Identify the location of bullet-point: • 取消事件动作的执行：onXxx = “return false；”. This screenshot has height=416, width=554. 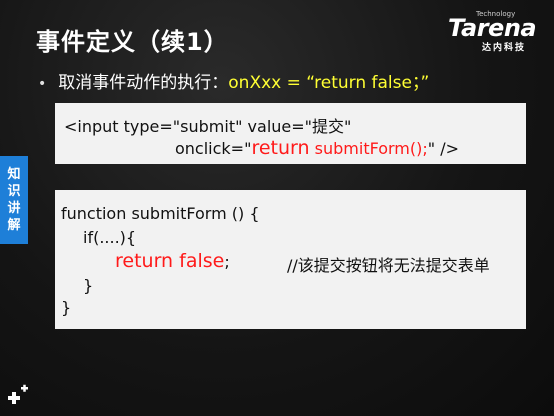
(233, 80).